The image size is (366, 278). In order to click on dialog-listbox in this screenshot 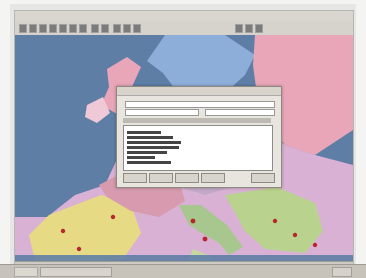, I will do `click(198, 148)`.